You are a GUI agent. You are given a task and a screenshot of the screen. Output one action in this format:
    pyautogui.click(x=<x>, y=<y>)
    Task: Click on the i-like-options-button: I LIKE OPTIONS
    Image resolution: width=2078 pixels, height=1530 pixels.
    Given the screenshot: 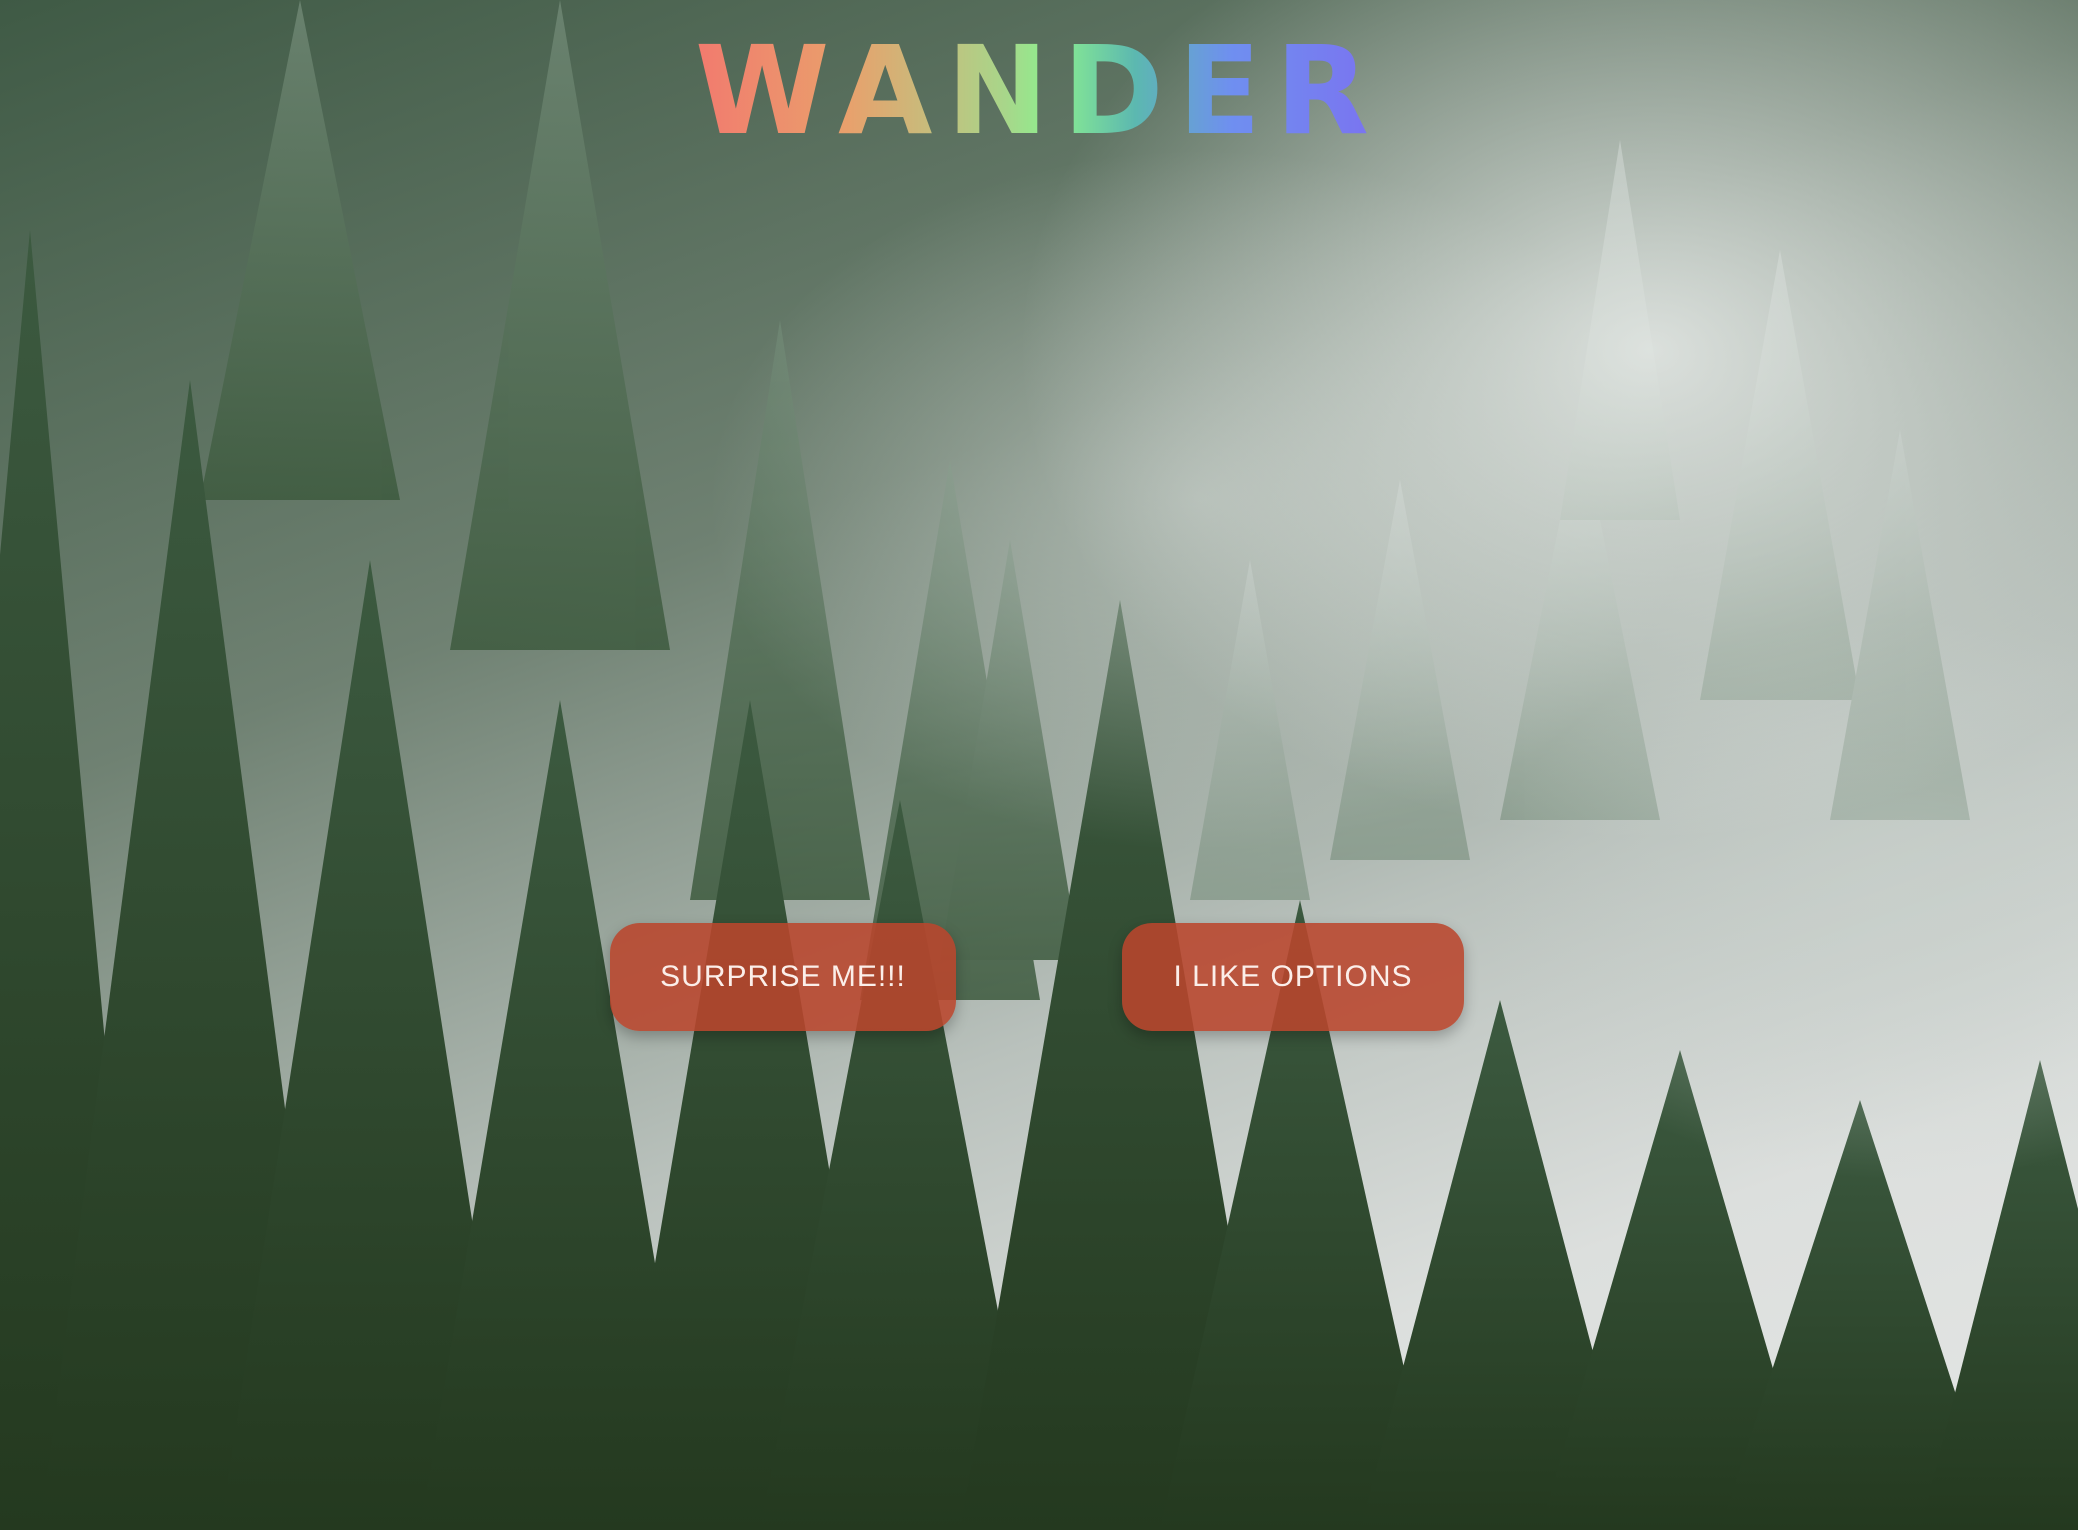 What is the action you would take?
    pyautogui.click(x=1293, y=977)
    